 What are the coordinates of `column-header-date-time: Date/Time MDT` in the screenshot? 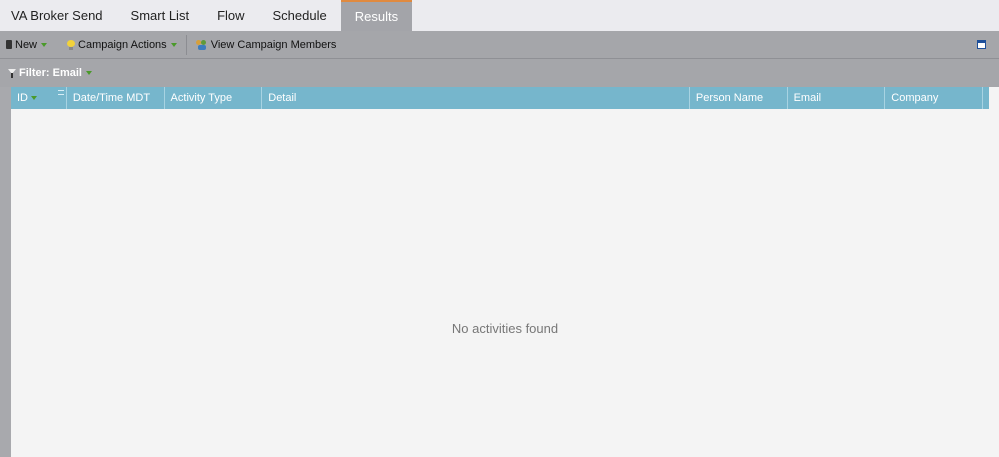 It's located at (116, 98).